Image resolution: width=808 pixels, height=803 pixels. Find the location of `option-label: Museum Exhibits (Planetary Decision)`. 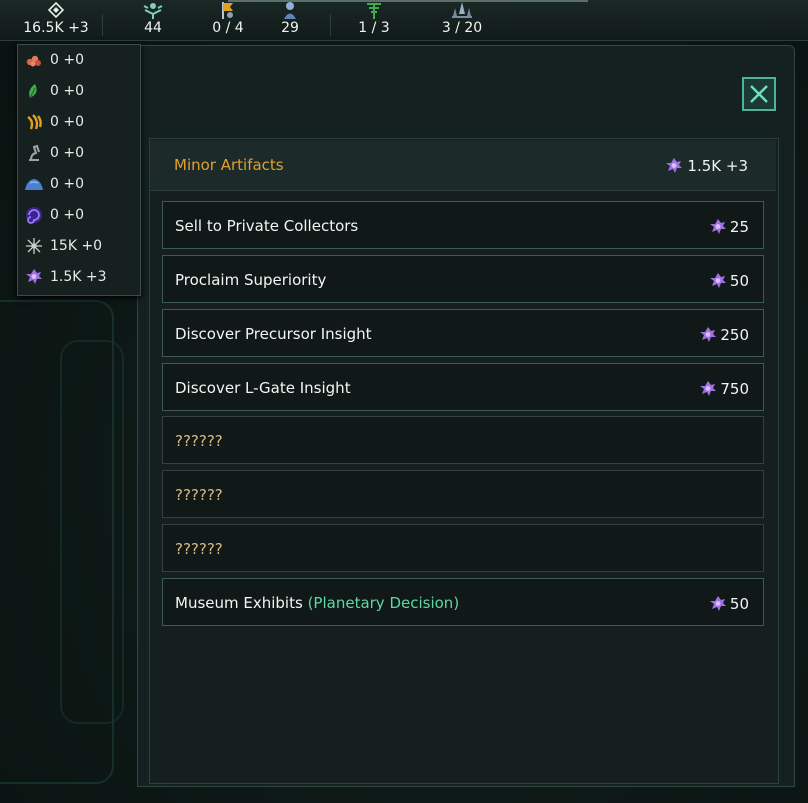

option-label: Museum Exhibits (Planetary Decision) is located at coordinates (317, 603).